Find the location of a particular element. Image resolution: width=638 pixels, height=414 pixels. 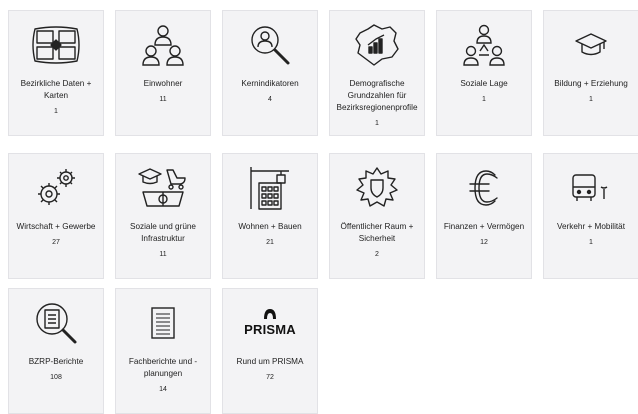

tile-label: Bildung + Erziehung 1 is located at coordinates (591, 91).